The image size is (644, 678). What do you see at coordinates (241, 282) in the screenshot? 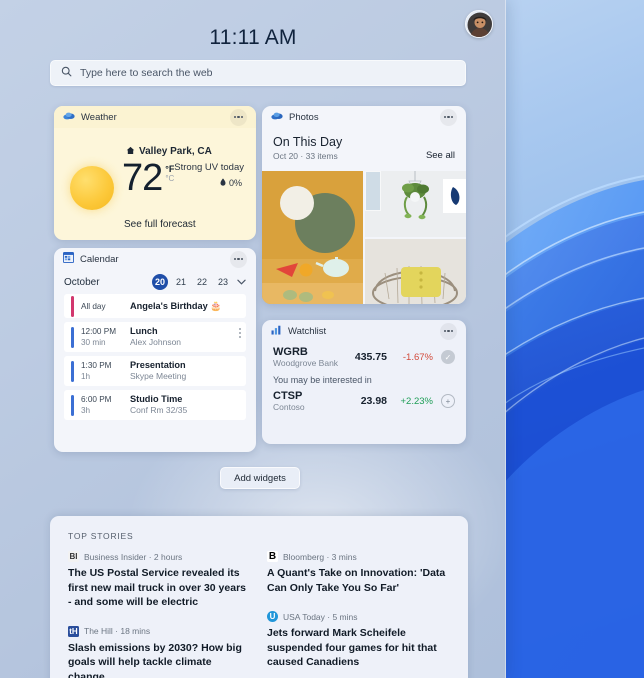
I see `chevron-down-icon` at bounding box center [241, 282].